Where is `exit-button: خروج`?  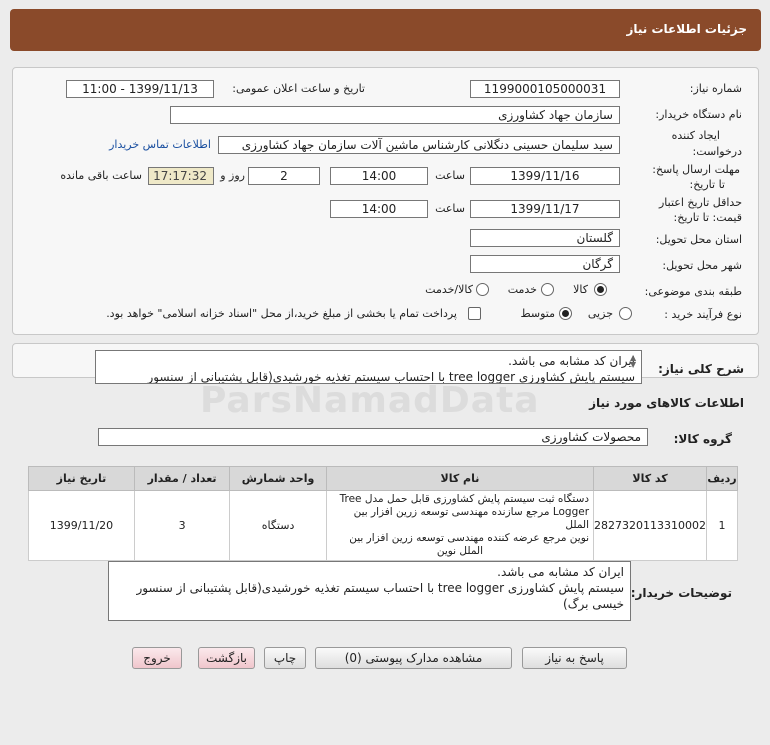
exit-button: خروج is located at coordinates (157, 658).